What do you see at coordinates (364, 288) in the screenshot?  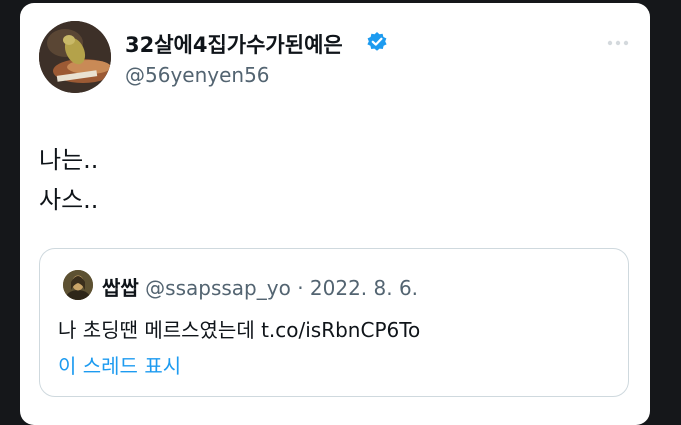 I see `quoted-tweet-date: 2022. 8. 6.` at bounding box center [364, 288].